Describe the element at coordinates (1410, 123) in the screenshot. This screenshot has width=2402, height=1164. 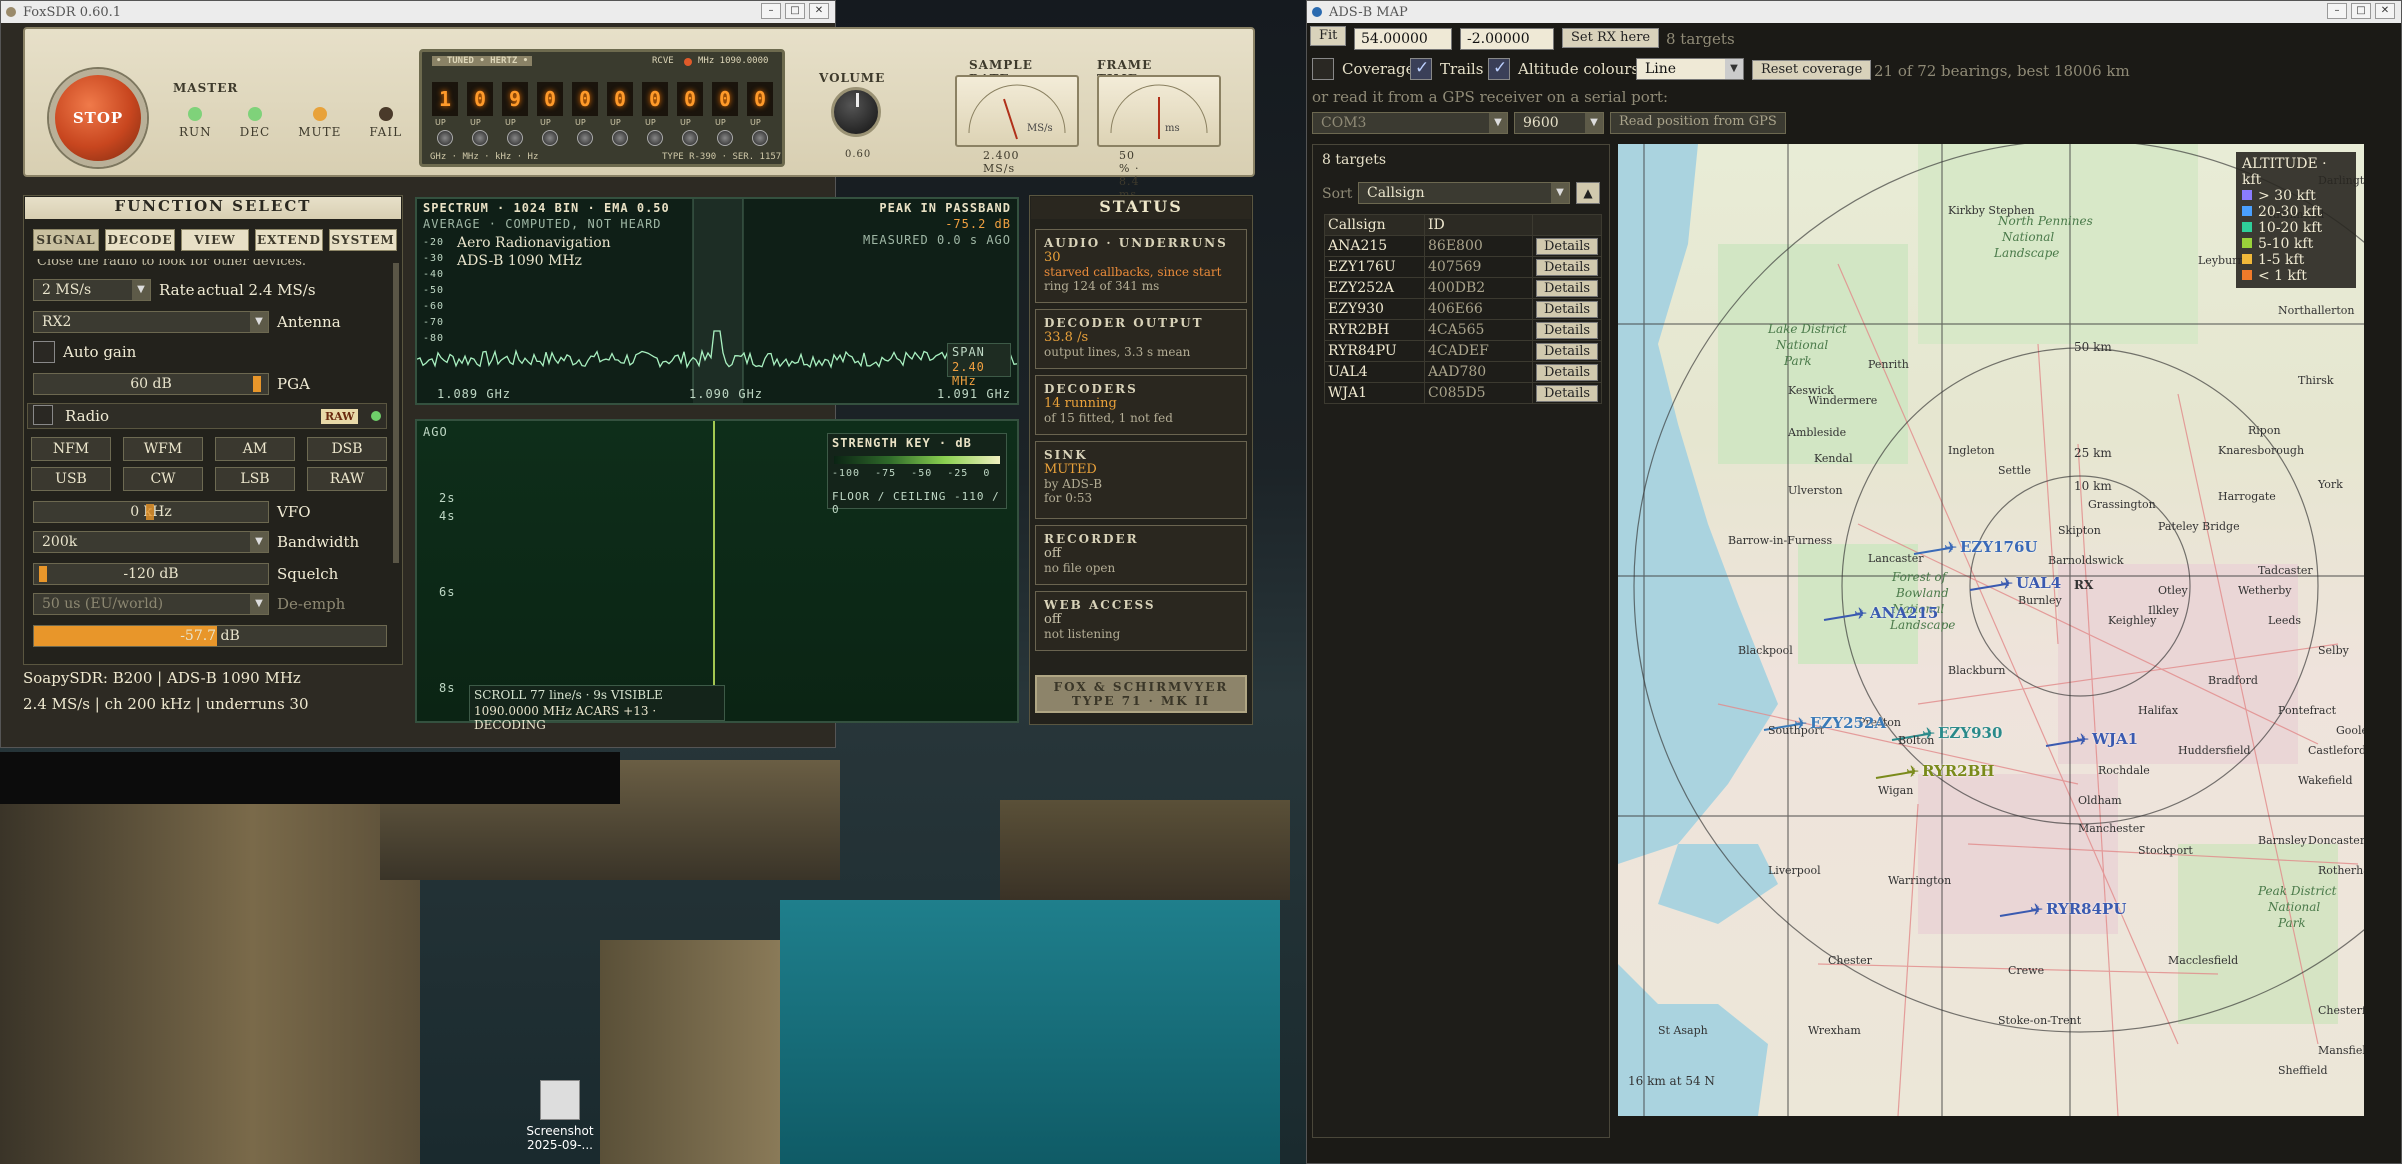
I see `serial-port-select: COM3 ▼` at that location.